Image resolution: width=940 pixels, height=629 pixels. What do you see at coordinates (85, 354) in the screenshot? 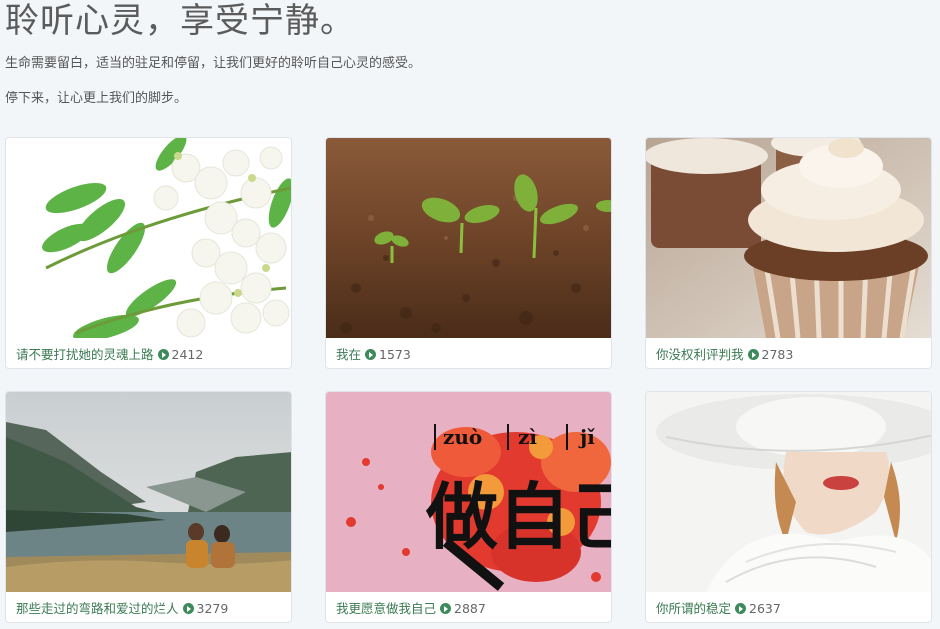
I see `video-title: 请不要打扰她的灵魂上路` at bounding box center [85, 354].